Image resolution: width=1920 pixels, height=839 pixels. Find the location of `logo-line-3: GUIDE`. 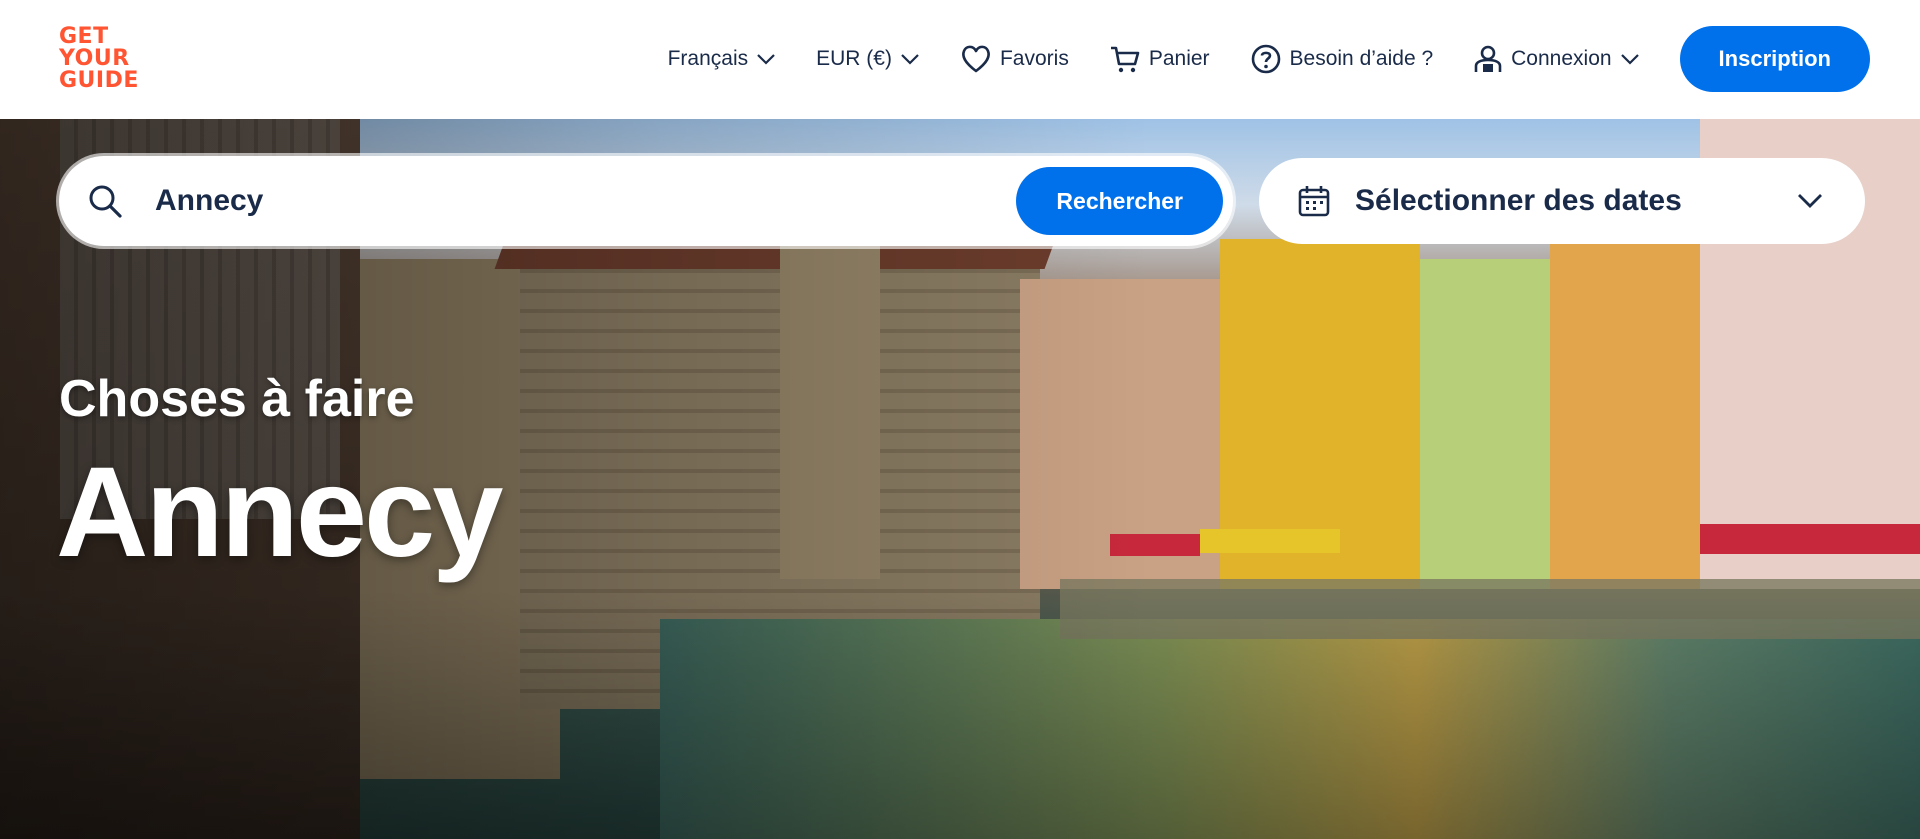

logo-line-3: GUIDE is located at coordinates (99, 80).